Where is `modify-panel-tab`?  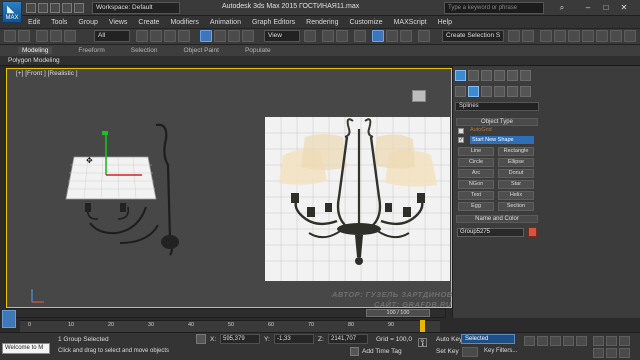
modify-panel-tab is located at coordinates (473, 75).